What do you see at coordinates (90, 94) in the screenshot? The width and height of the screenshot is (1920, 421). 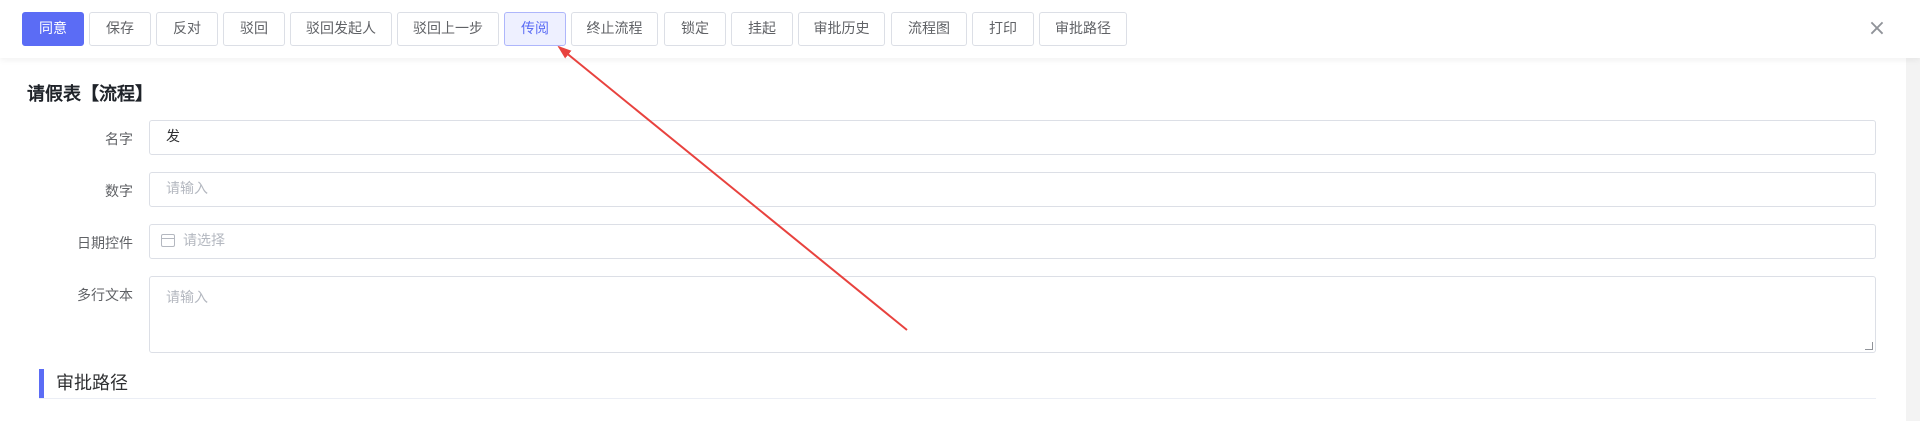 I see `form-title: 请假表【流程】` at bounding box center [90, 94].